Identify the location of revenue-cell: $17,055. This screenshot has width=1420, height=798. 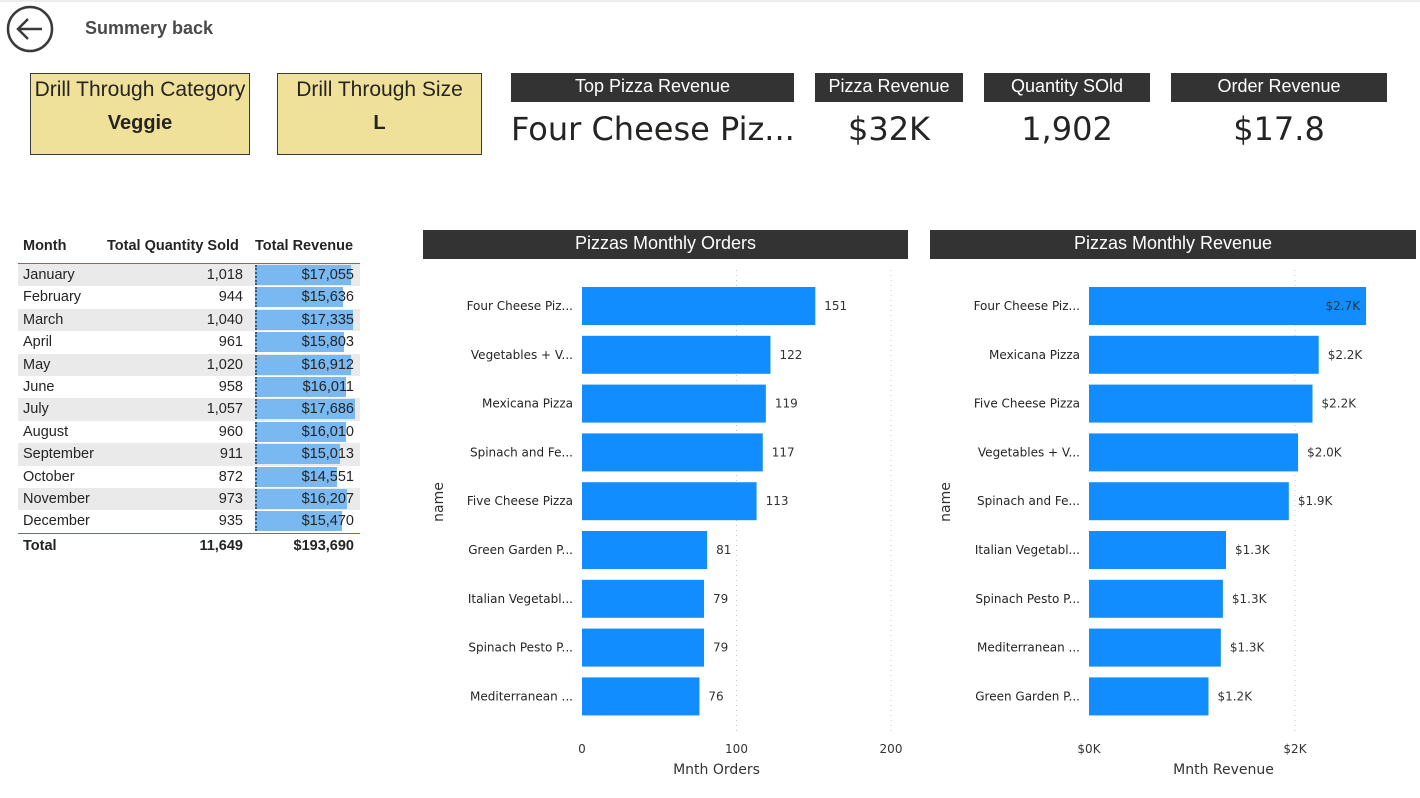
(327, 275).